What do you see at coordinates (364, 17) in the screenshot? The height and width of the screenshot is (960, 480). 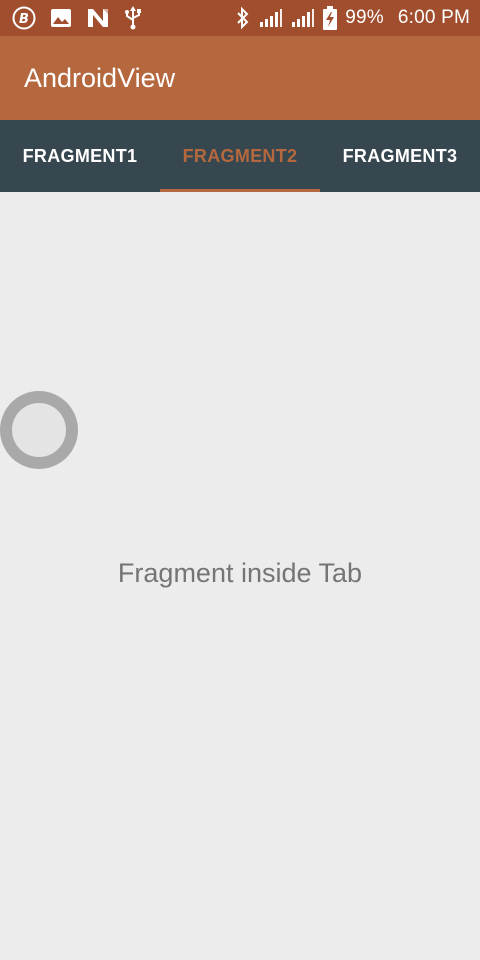 I see `battery-percentage: 99%` at bounding box center [364, 17].